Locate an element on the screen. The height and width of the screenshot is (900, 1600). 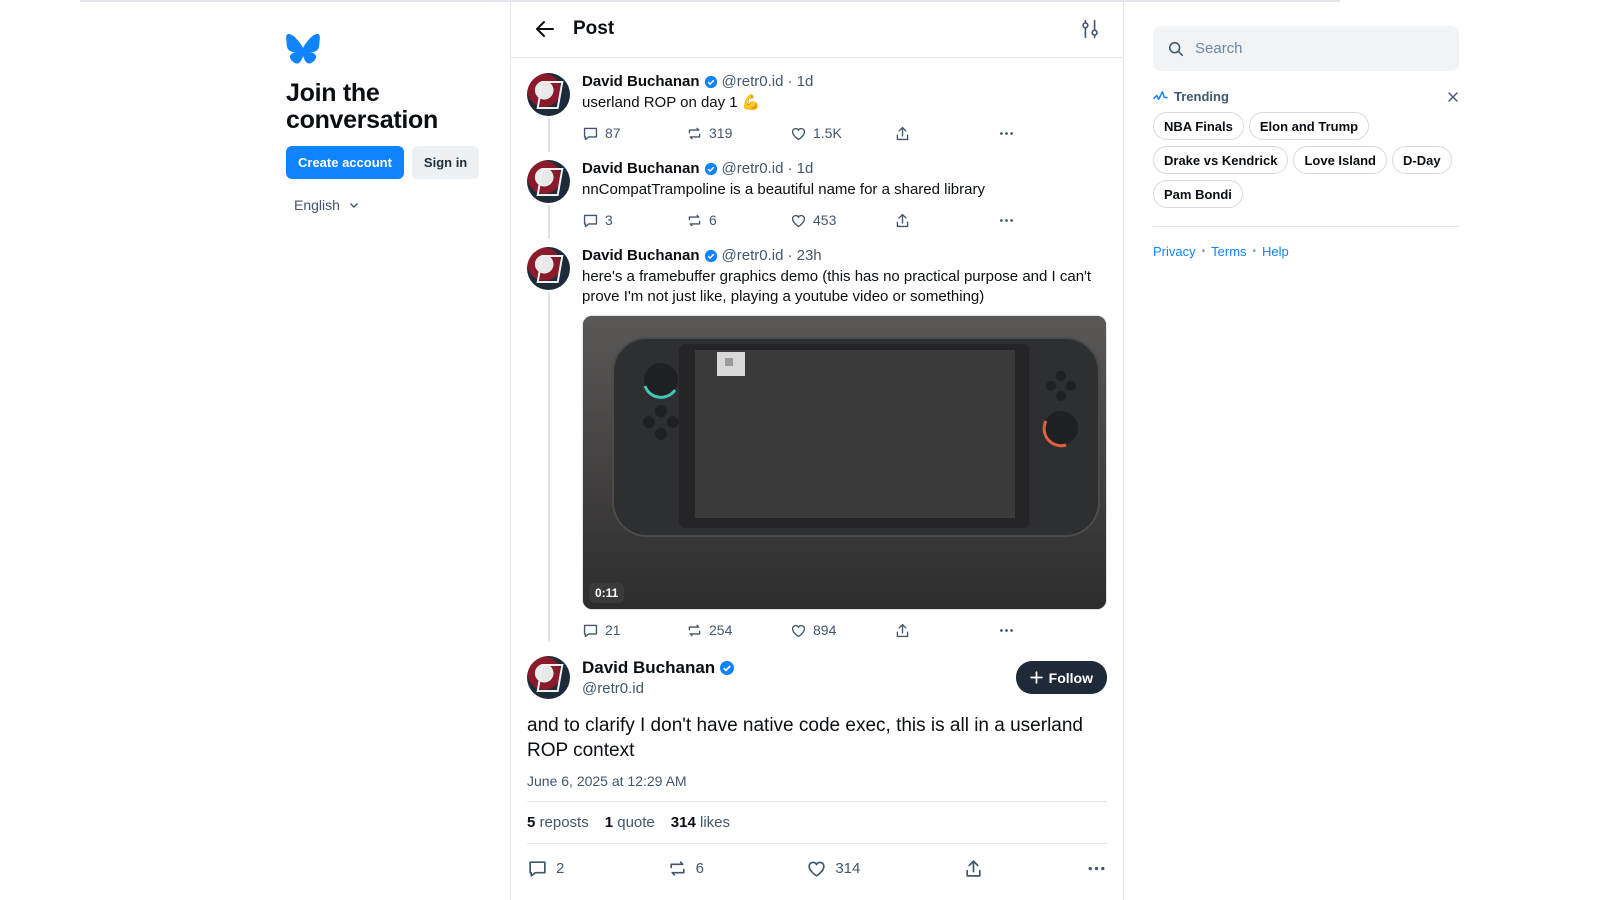
thread-settings-icon is located at coordinates (1090, 29).